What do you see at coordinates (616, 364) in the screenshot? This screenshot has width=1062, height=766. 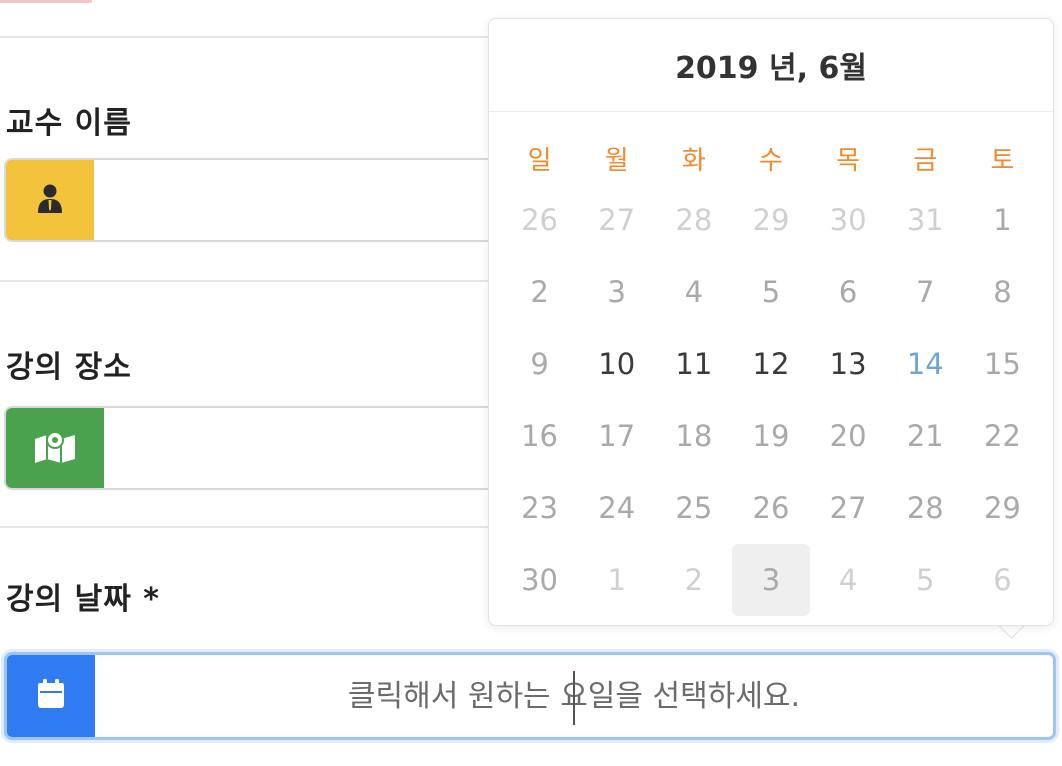 I see `day-cell: 10` at bounding box center [616, 364].